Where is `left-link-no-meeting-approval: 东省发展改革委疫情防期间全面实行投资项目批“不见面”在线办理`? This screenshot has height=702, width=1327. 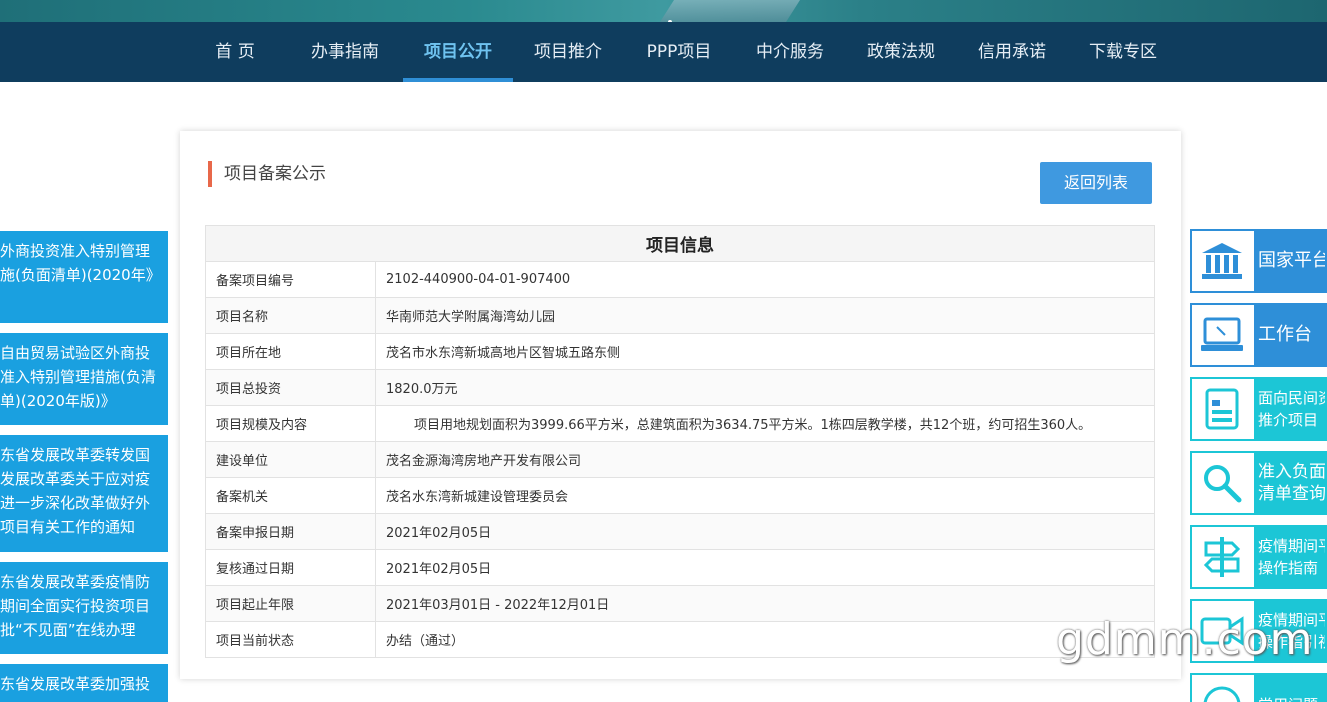 left-link-no-meeting-approval: 东省发展改革委疫情防期间全面实行投资项目批“不见面”在线办理 is located at coordinates (84, 608).